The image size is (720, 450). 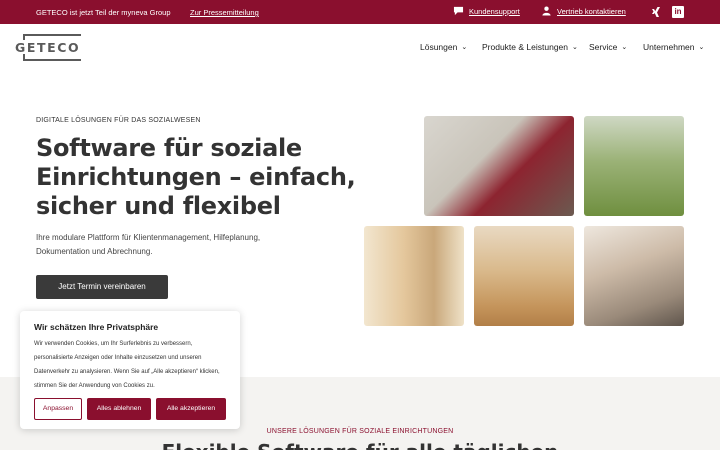 What do you see at coordinates (603, 47) in the screenshot?
I see `nav-label: Service` at bounding box center [603, 47].